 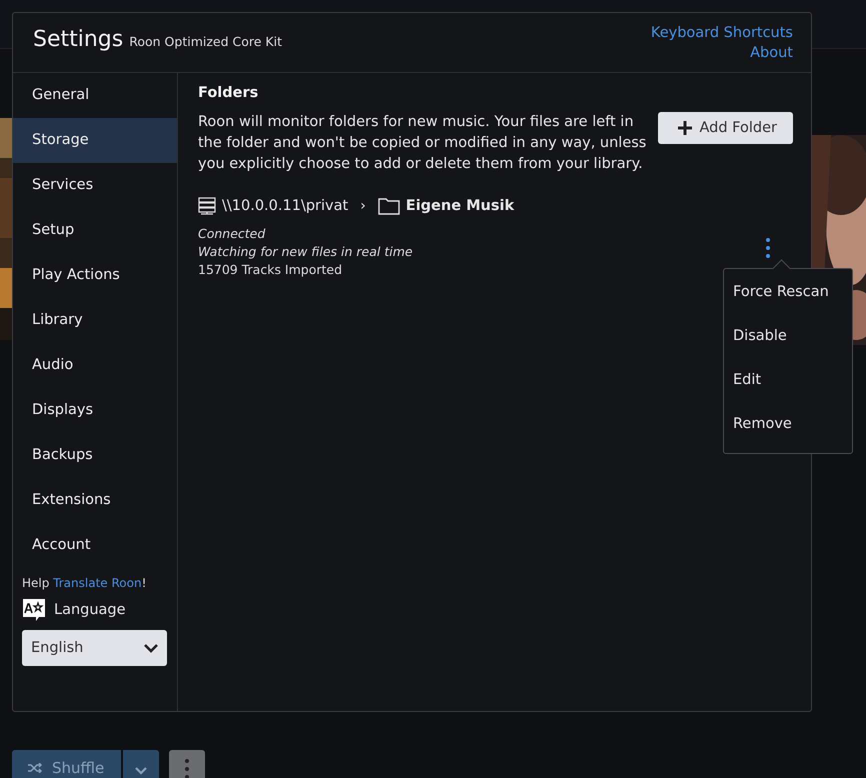 I want to click on menu-item: Disable, so click(x=788, y=339).